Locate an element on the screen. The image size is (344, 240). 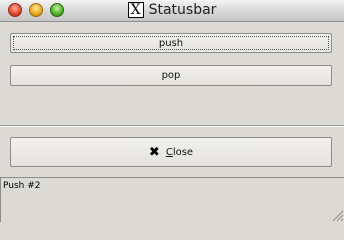
push-button: push is located at coordinates (171, 43).